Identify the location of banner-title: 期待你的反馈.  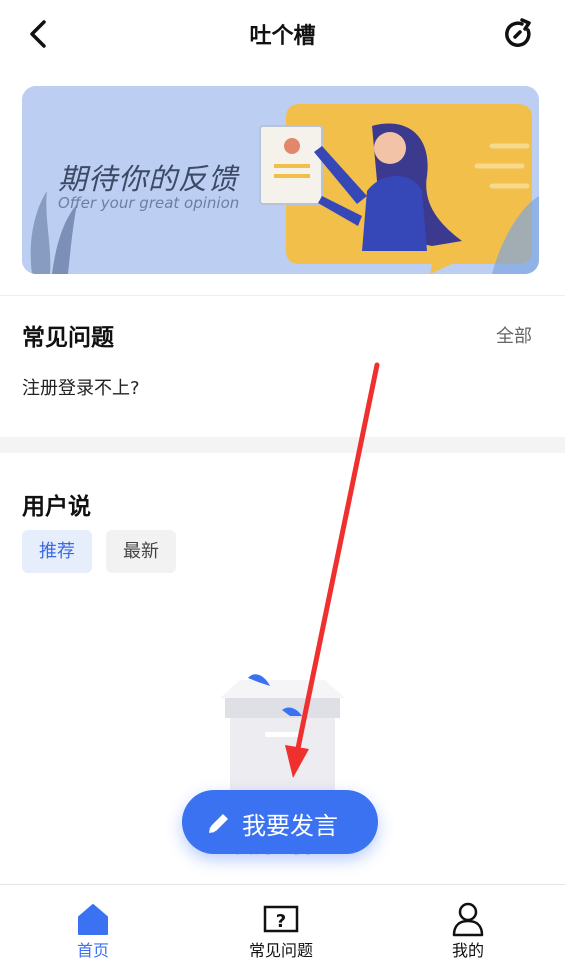
(148, 179).